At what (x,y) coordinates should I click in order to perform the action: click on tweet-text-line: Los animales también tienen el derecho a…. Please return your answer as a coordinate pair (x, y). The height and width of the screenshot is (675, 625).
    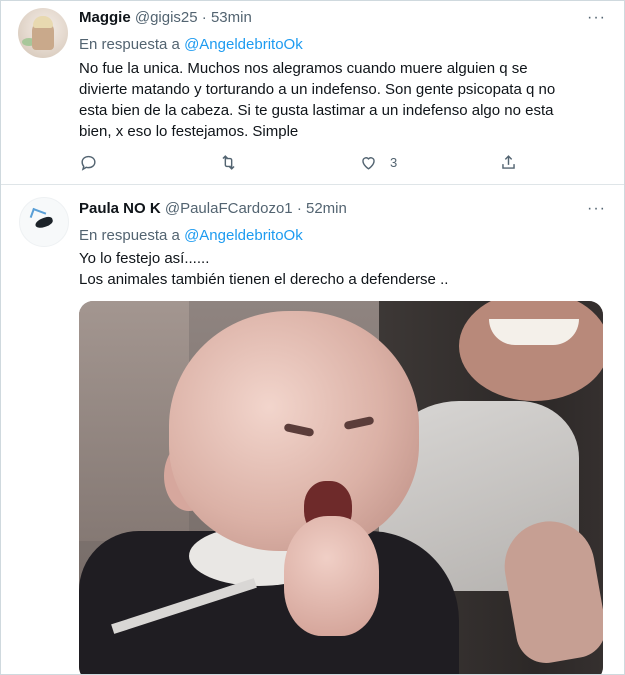
    Looking at the image, I should click on (264, 279).